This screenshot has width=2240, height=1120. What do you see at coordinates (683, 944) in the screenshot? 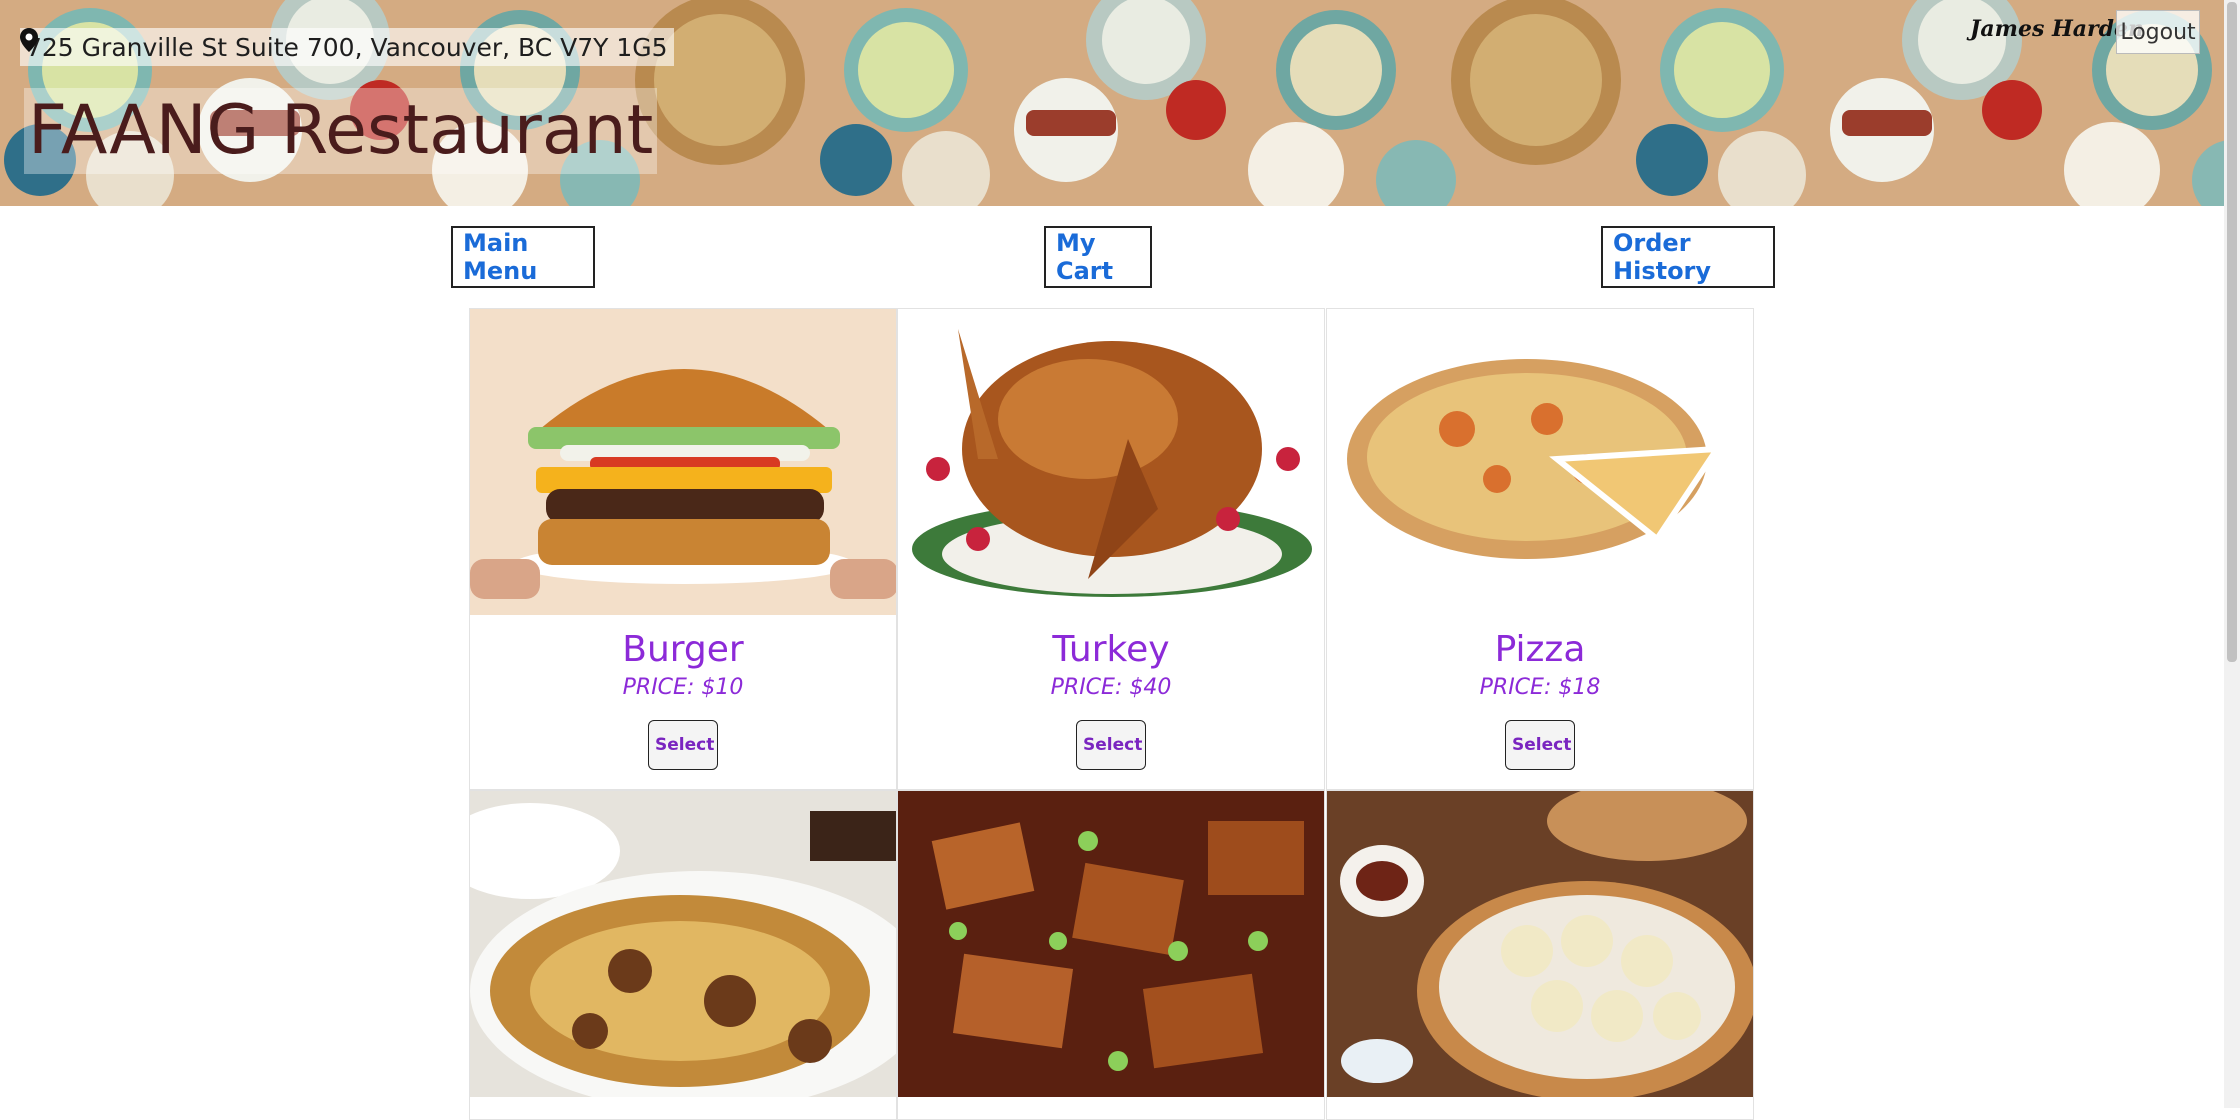
I see `noodles-image` at bounding box center [683, 944].